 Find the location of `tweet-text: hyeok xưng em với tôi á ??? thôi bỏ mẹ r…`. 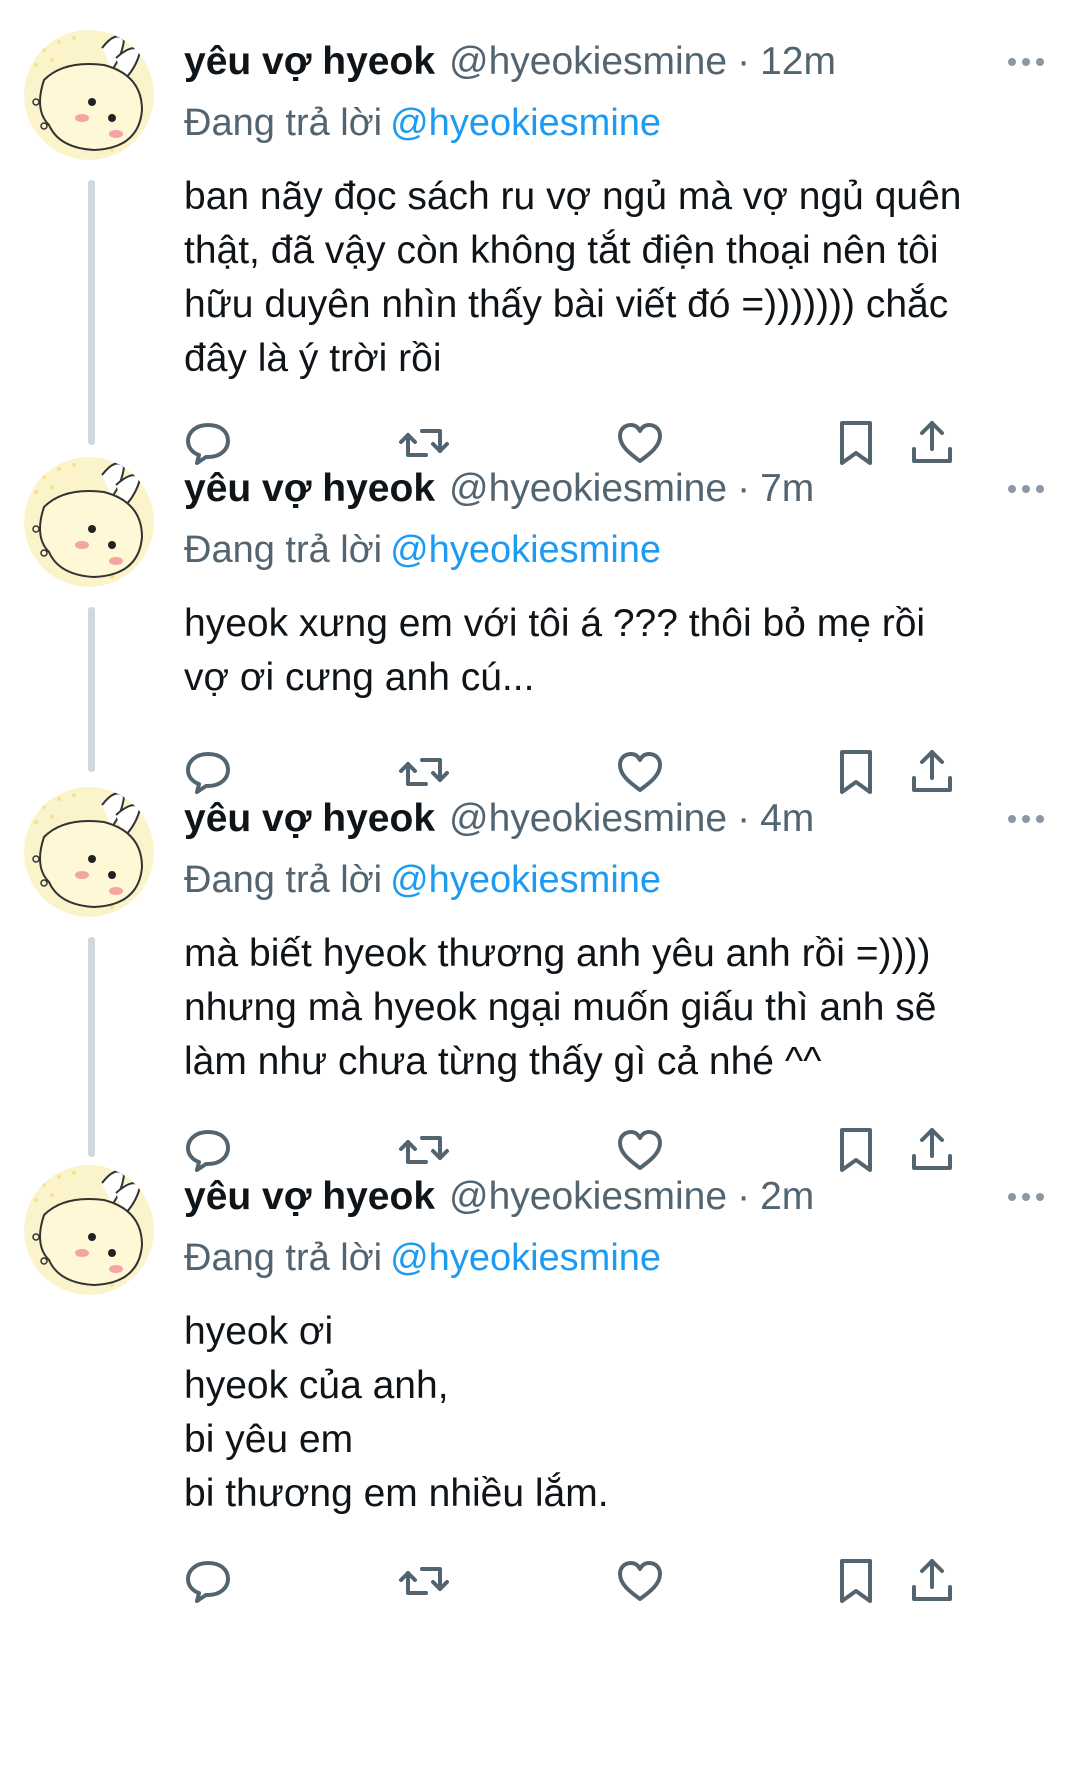

tweet-text: hyeok xưng em với tôi á ??? thôi bỏ mẹ r… is located at coordinates (624, 651).